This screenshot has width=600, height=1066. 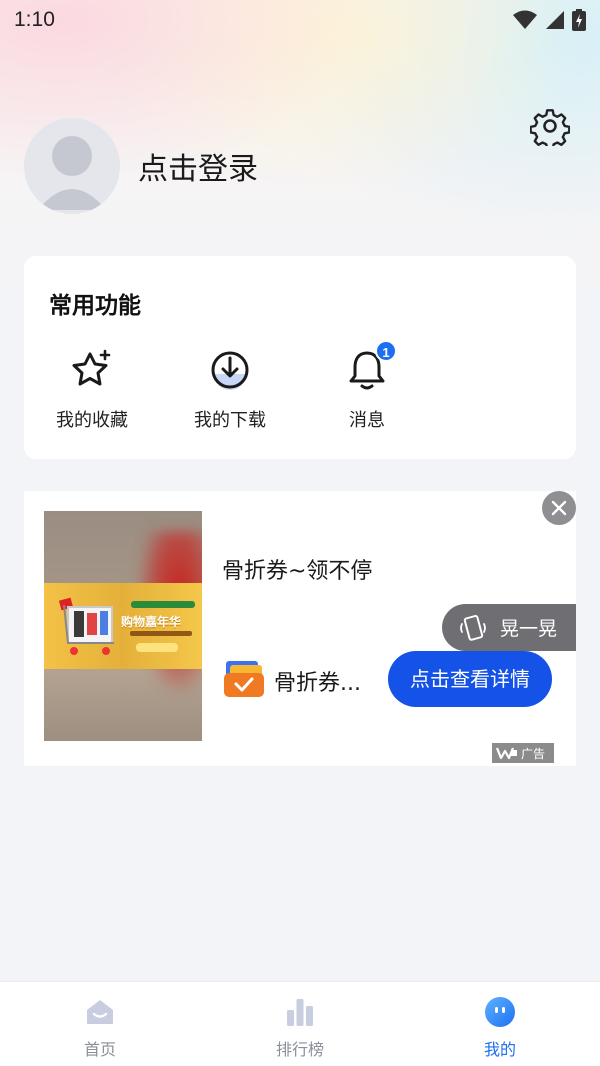 What do you see at coordinates (157, 647) in the screenshot?
I see `promo-button` at bounding box center [157, 647].